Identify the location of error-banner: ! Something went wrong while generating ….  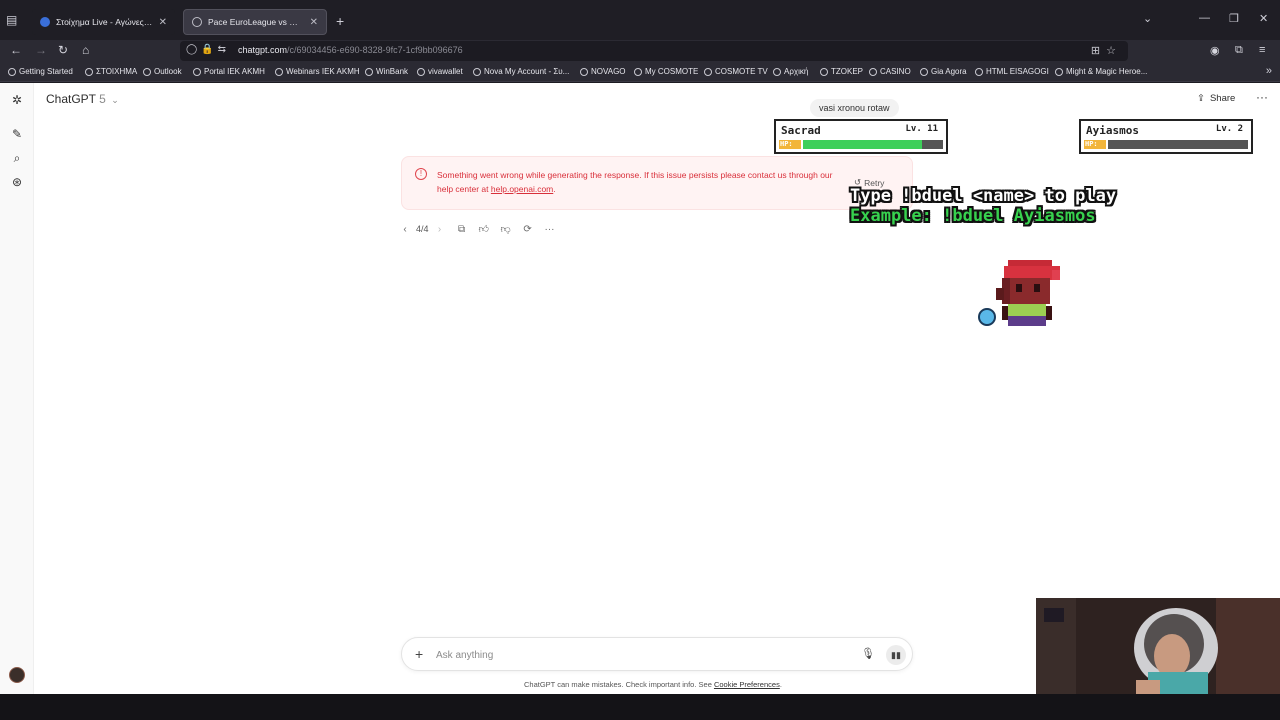
(657, 183).